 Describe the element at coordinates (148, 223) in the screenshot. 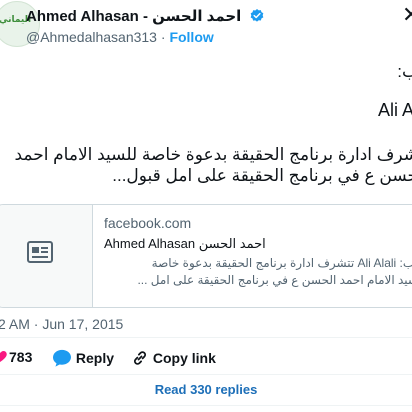

I see `card-domain: facebook.com` at that location.